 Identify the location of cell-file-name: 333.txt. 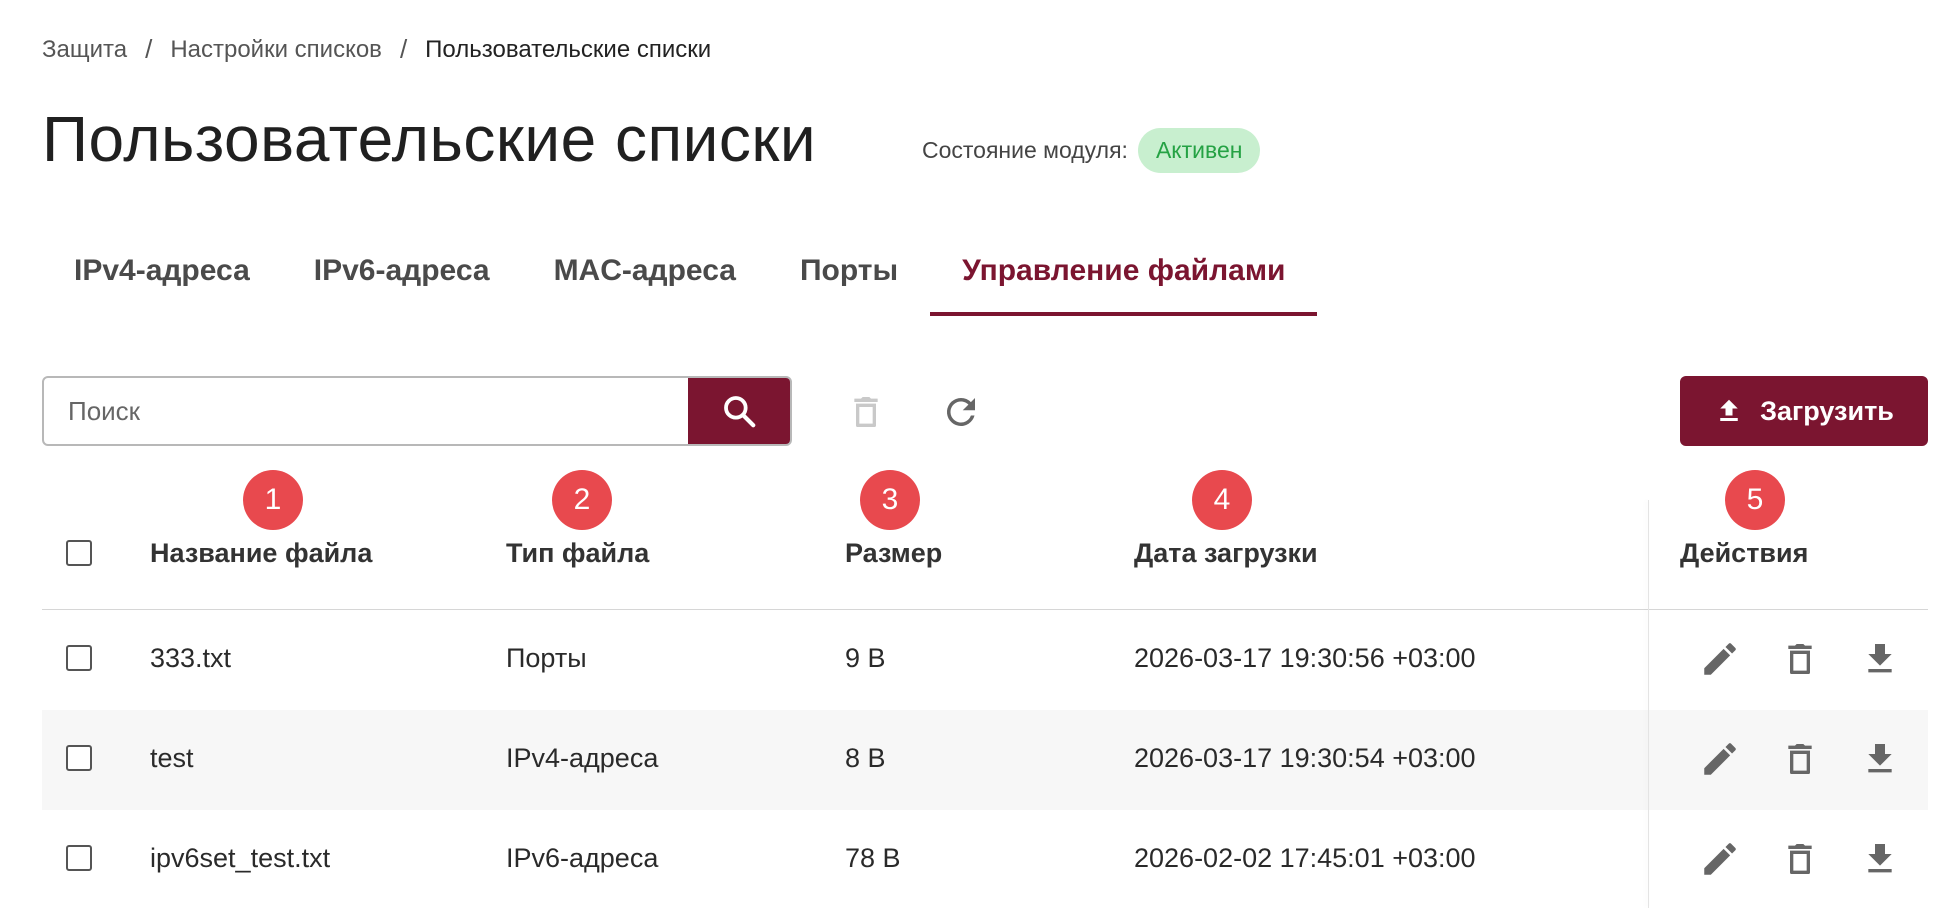
(191, 658).